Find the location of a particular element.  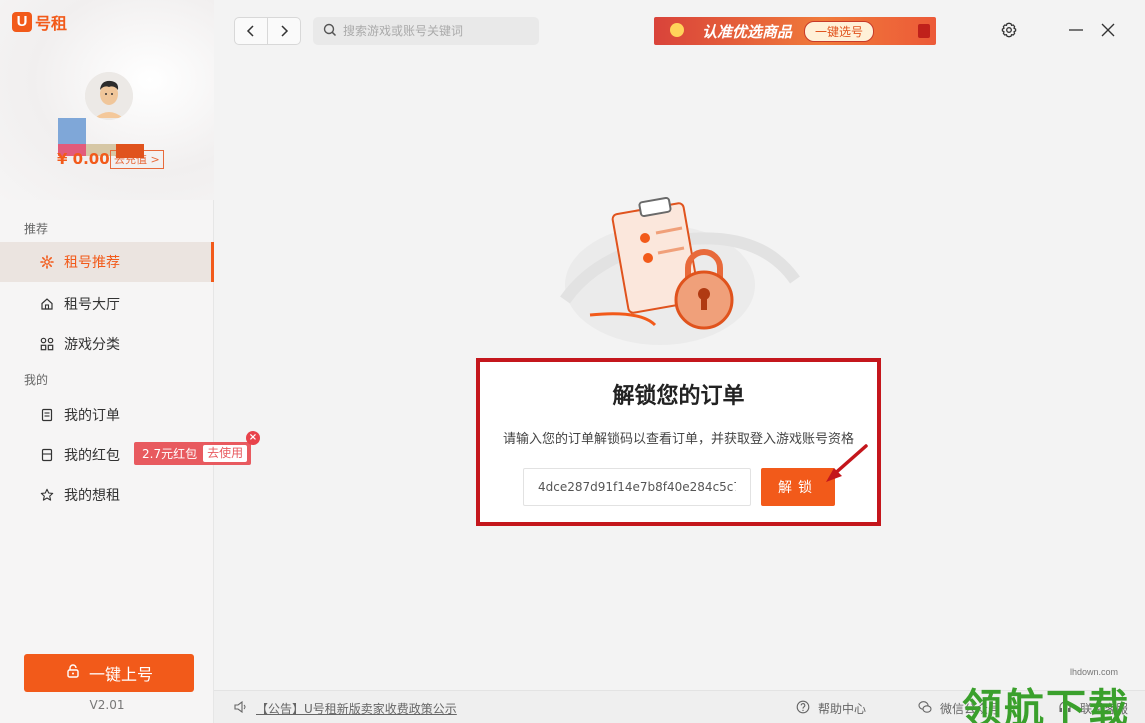

watermark-text: 领航下载 is located at coordinates (1046, 704).